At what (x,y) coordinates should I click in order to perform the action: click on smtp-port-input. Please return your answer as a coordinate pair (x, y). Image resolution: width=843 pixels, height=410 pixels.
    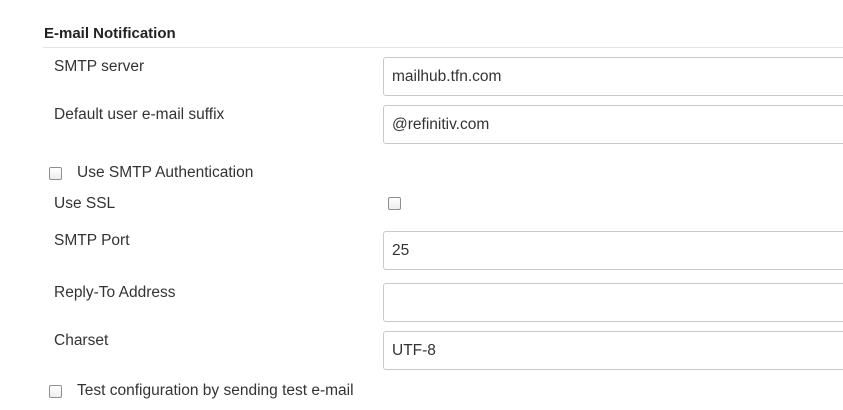
    Looking at the image, I should click on (613, 250).